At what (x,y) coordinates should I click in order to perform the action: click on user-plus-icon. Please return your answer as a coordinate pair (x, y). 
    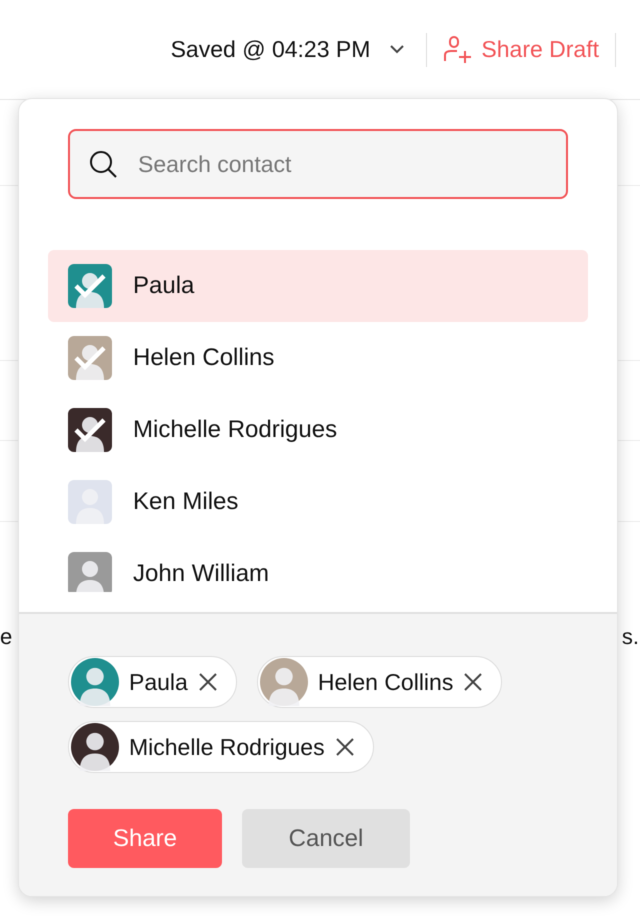
    Looking at the image, I should click on (458, 49).